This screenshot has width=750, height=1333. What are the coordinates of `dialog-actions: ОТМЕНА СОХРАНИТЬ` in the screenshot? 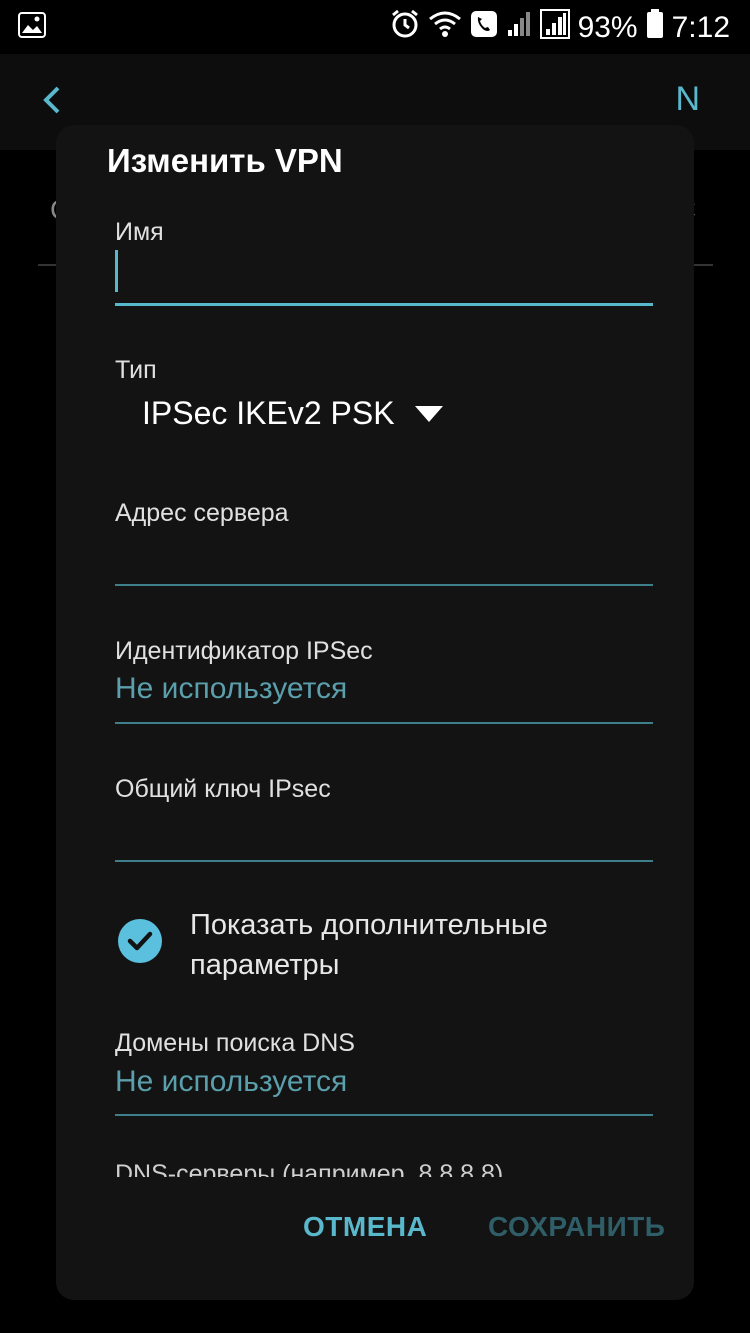 It's located at (375, 1235).